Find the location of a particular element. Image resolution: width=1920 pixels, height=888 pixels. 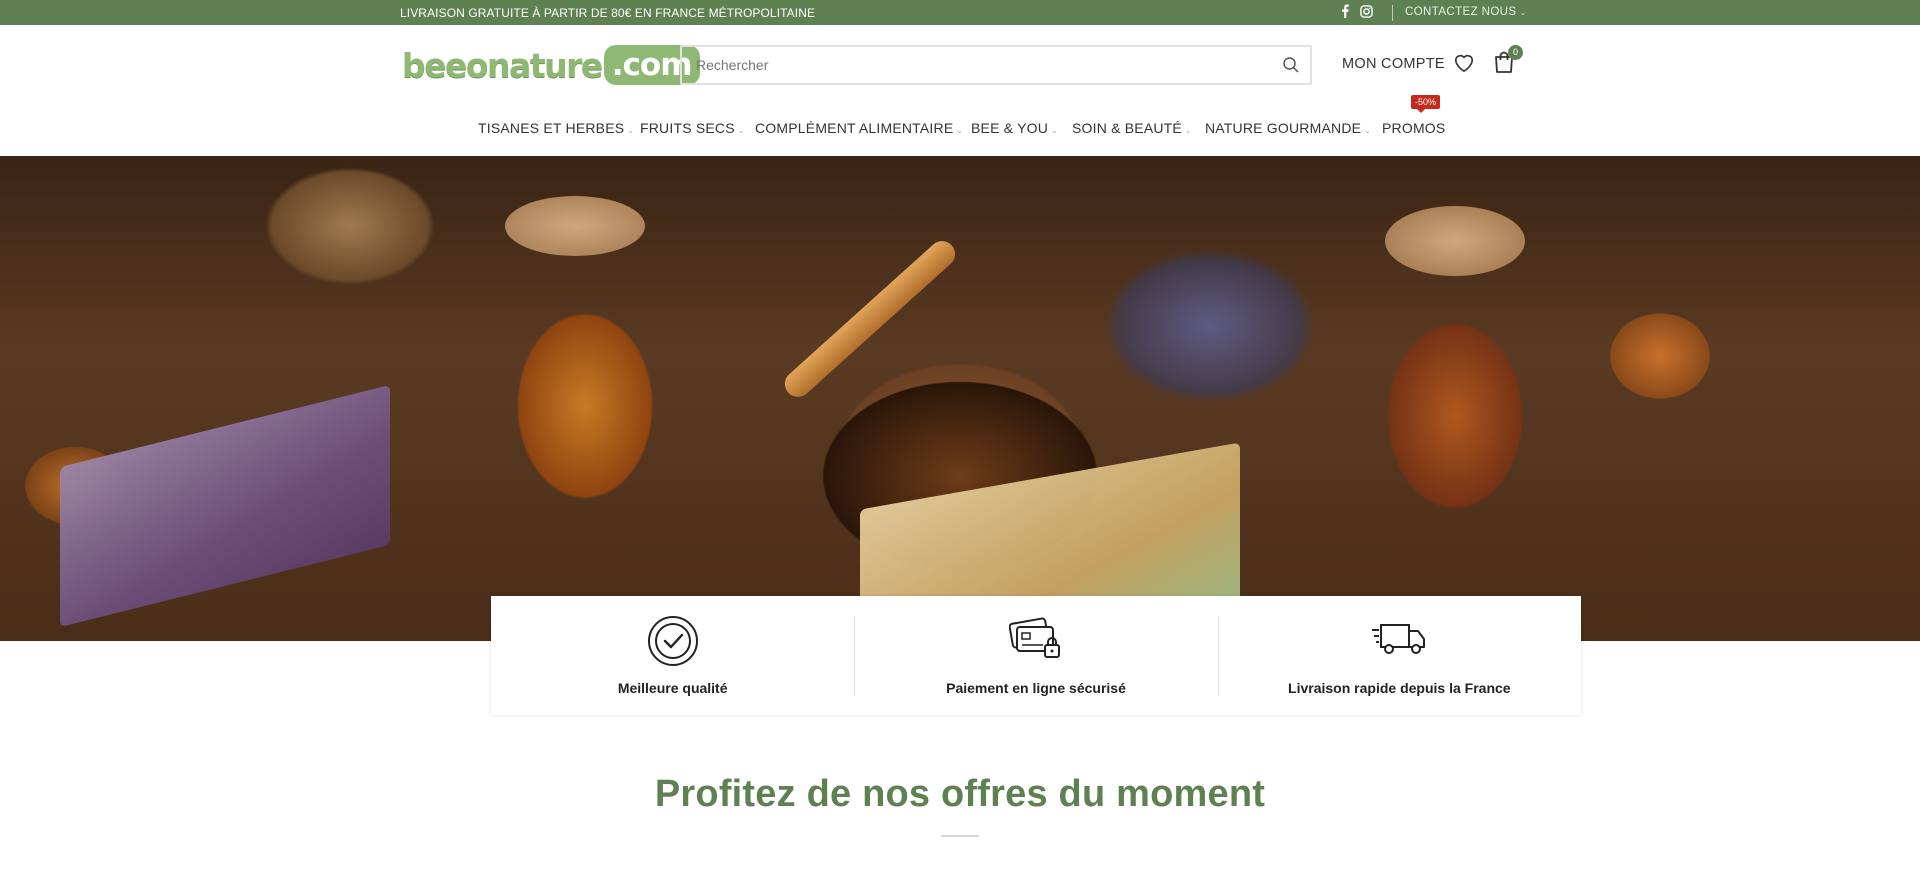

feature-fast-delivery: Livraison rapide depuis la France is located at coordinates (1399, 655).